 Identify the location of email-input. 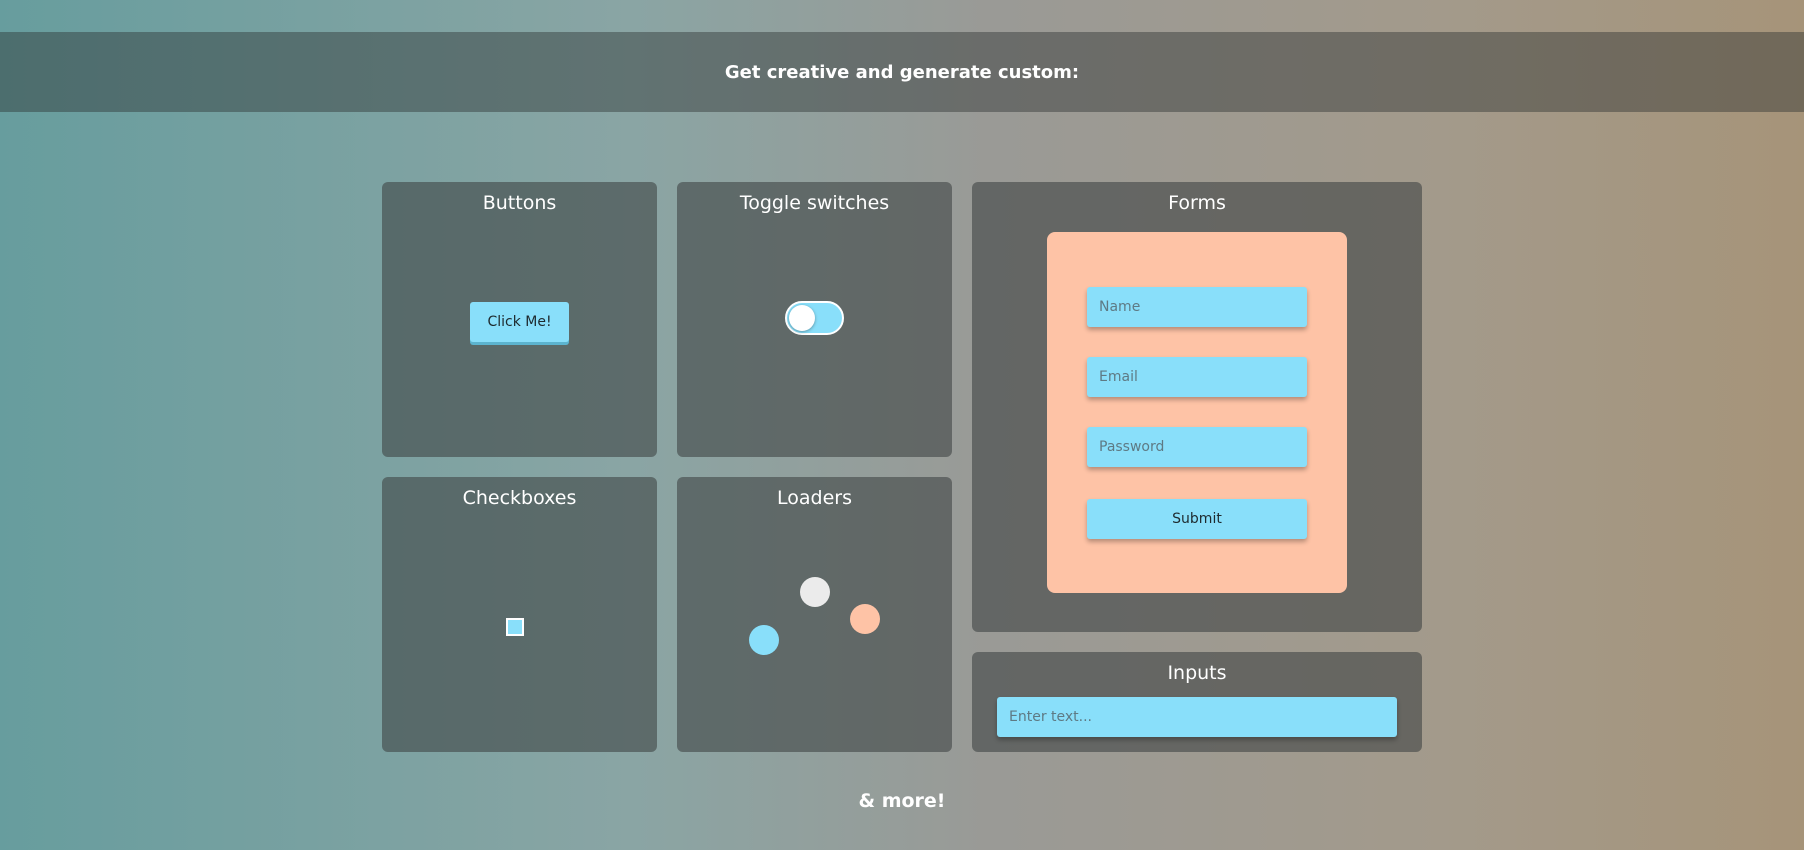
(1197, 377).